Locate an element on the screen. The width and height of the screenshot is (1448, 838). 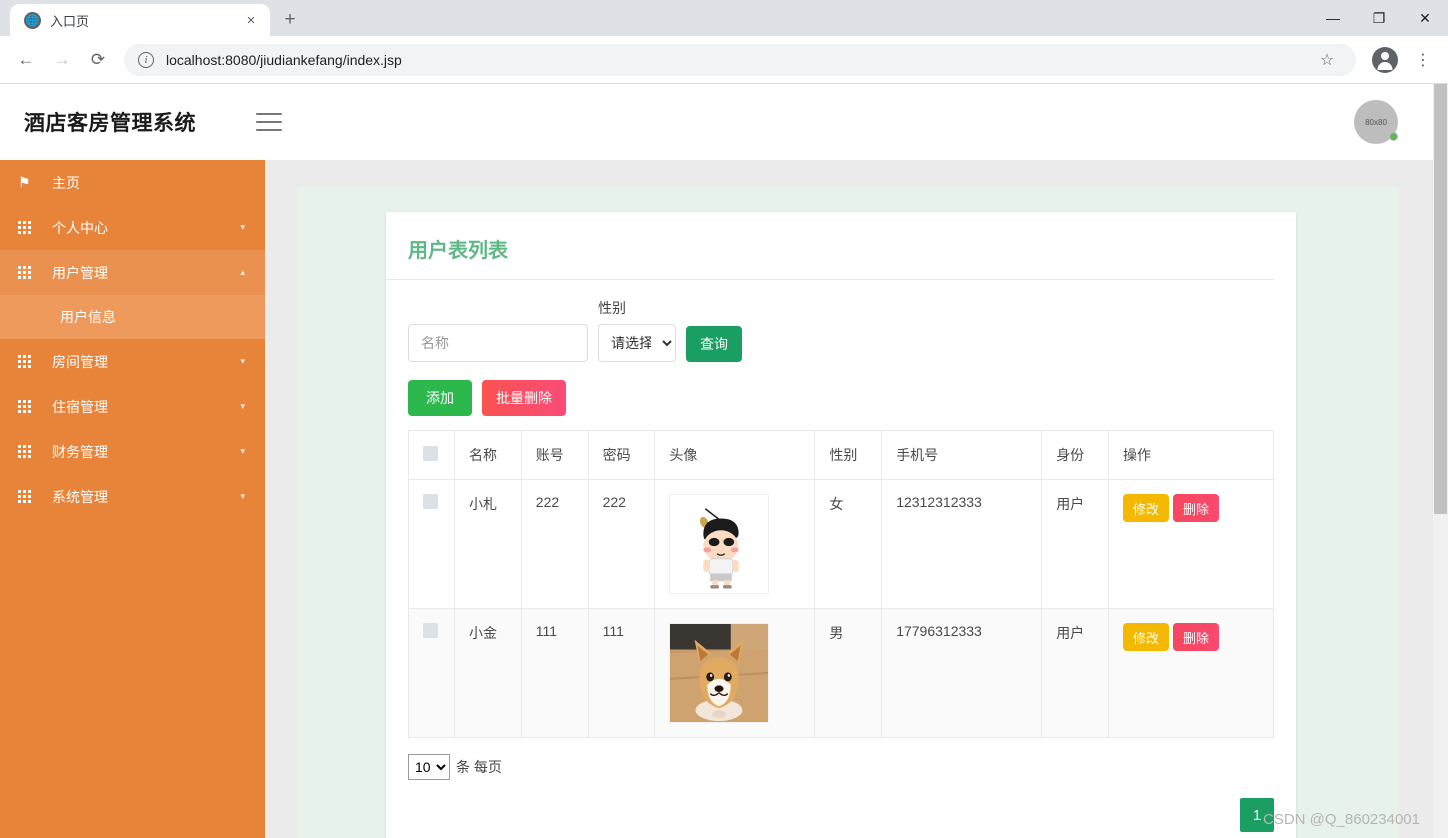
close-icon: × is located at coordinates (251, 20).